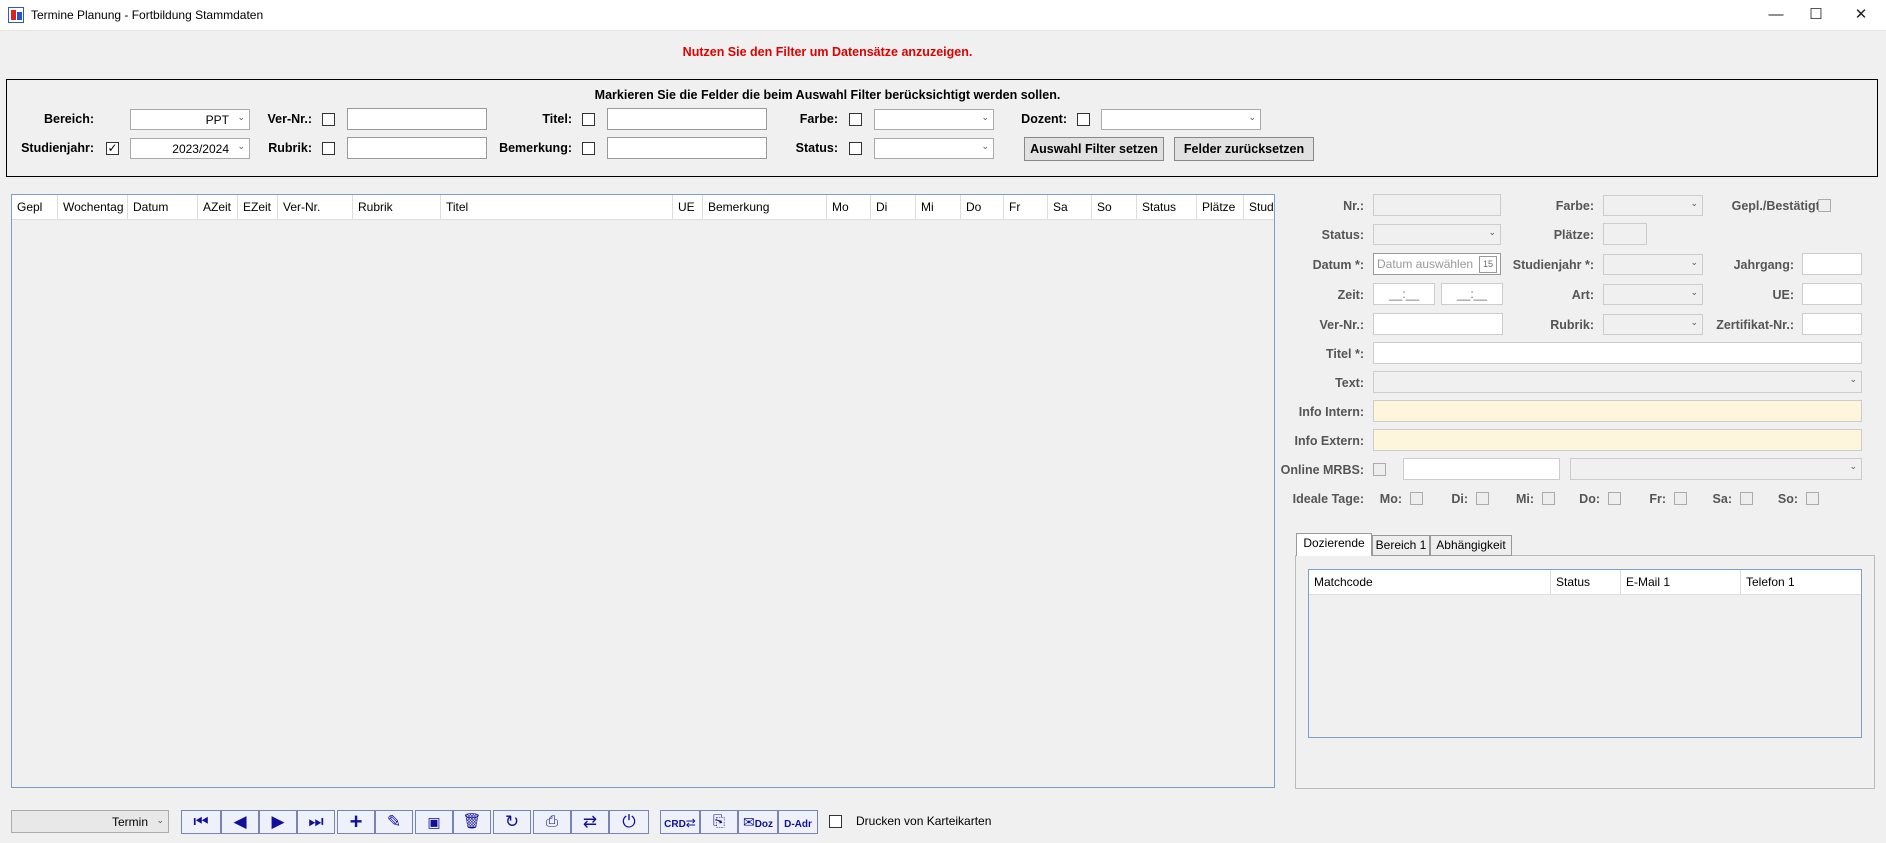 Image resolution: width=1886 pixels, height=843 pixels. What do you see at coordinates (1070, 207) in the screenshot?
I see `column-header: Sa` at bounding box center [1070, 207].